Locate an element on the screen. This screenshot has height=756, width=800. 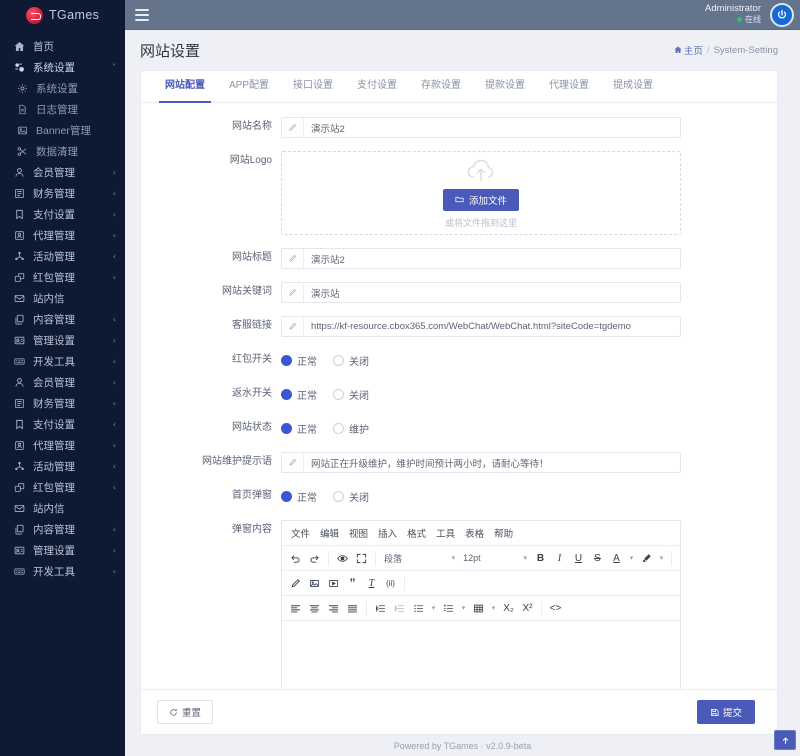
tab-4: 存款设置 is located at coordinates (441, 86).